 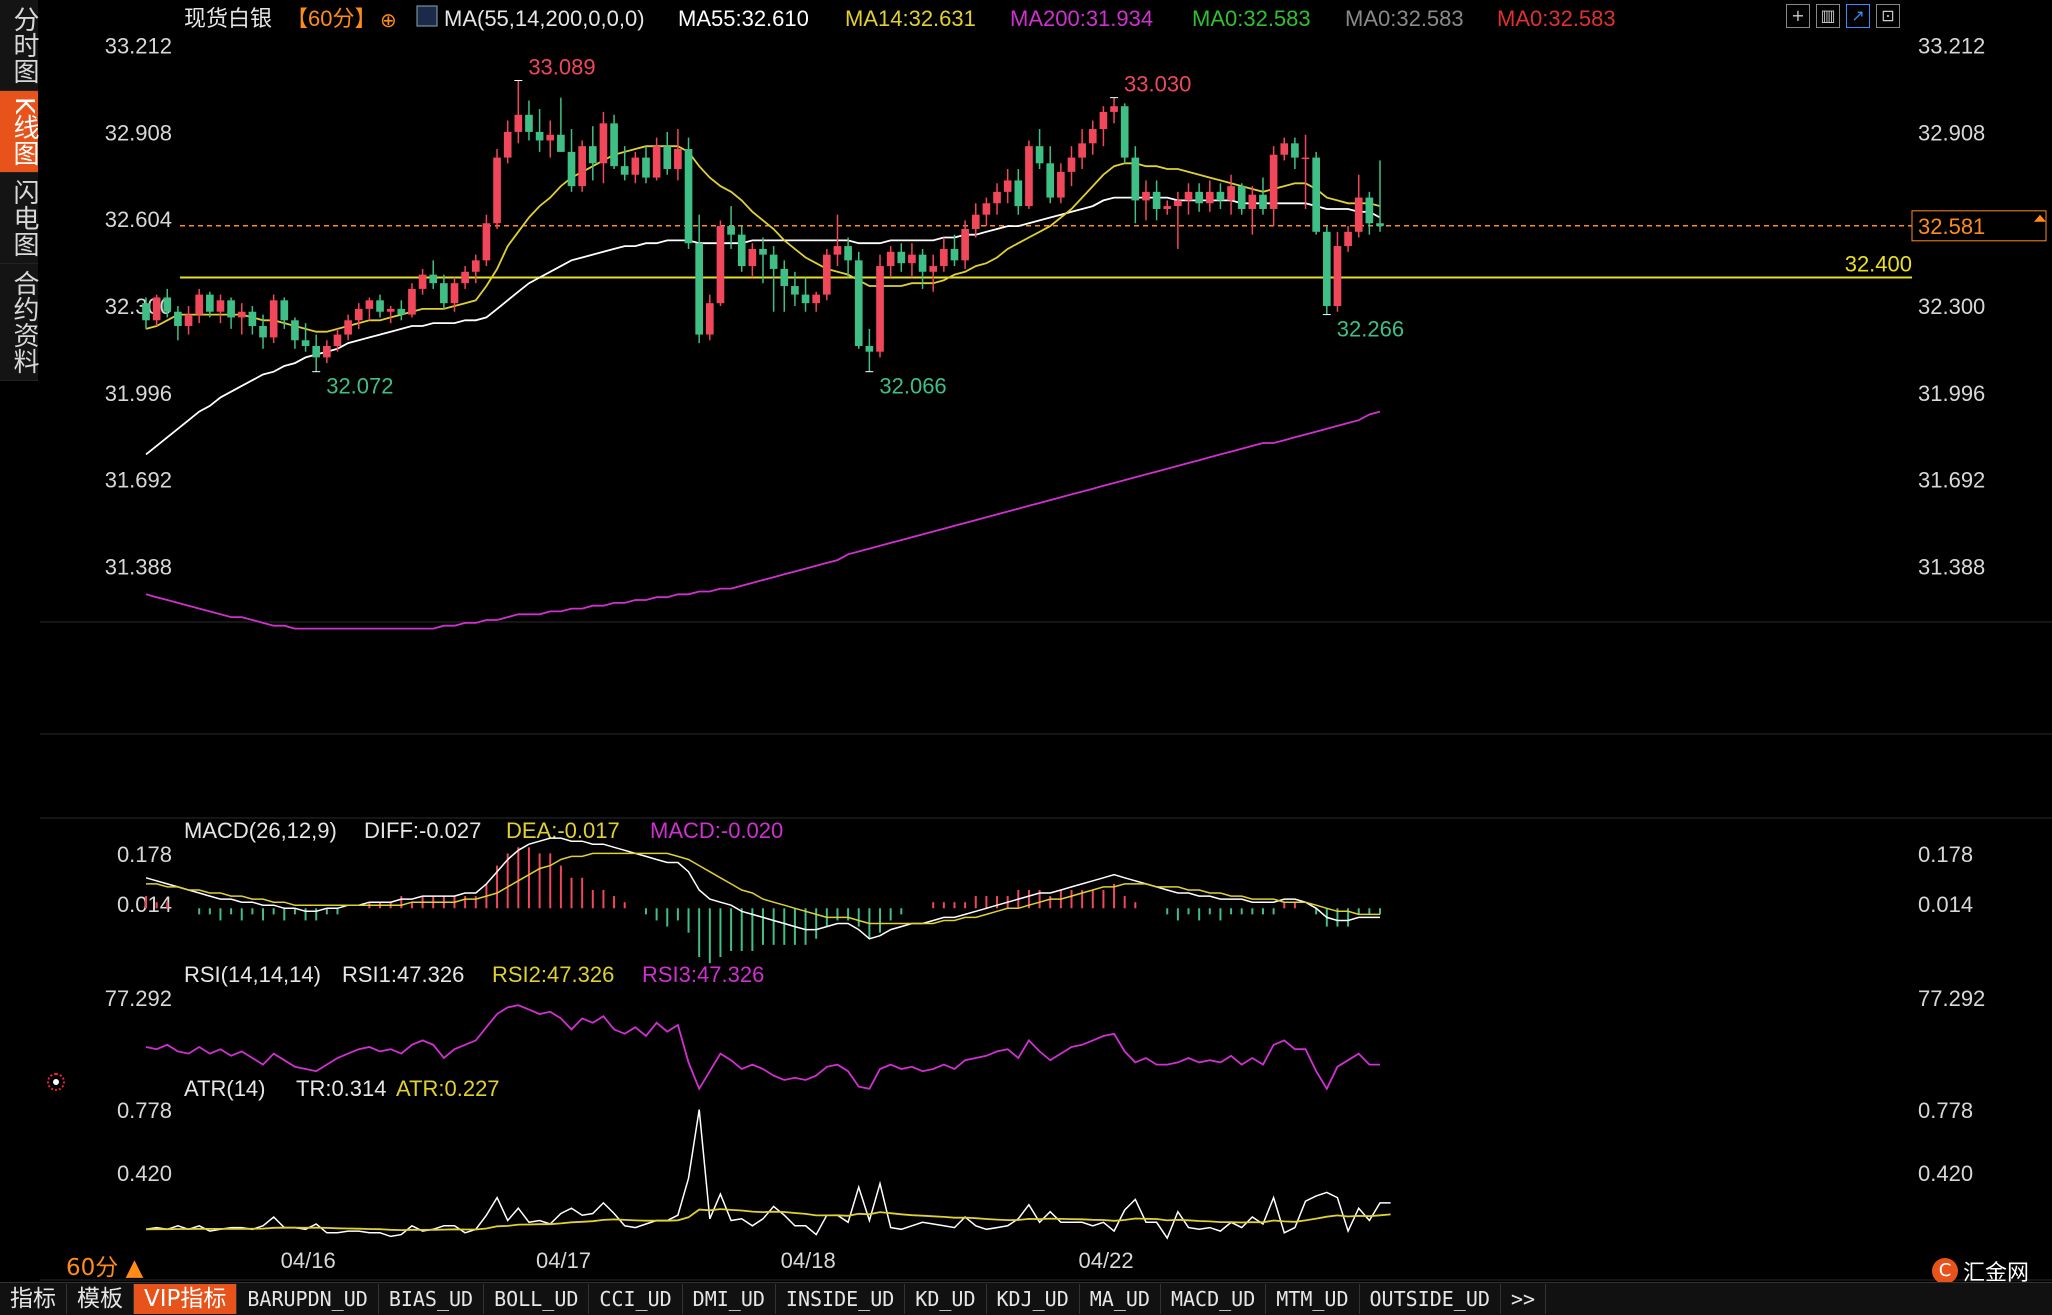 What do you see at coordinates (104, 1265) in the screenshot?
I see `period-selector: 60分 ▲` at bounding box center [104, 1265].